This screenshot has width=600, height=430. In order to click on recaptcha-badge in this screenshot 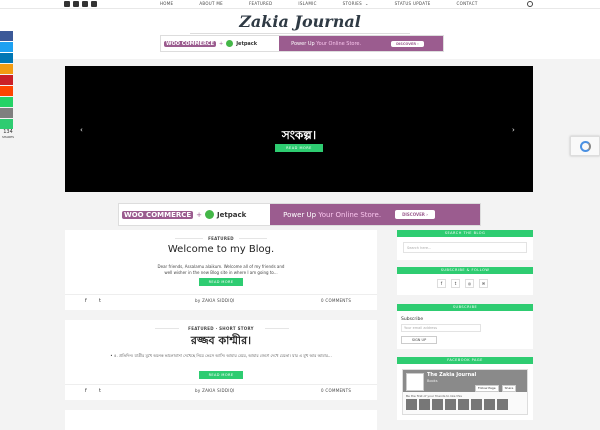, I will do `click(585, 146)`.